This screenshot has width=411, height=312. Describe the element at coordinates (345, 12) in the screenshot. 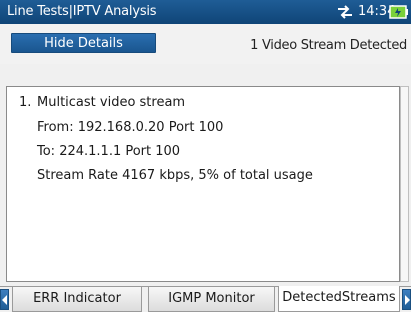

I see `network-activity-icon` at that location.